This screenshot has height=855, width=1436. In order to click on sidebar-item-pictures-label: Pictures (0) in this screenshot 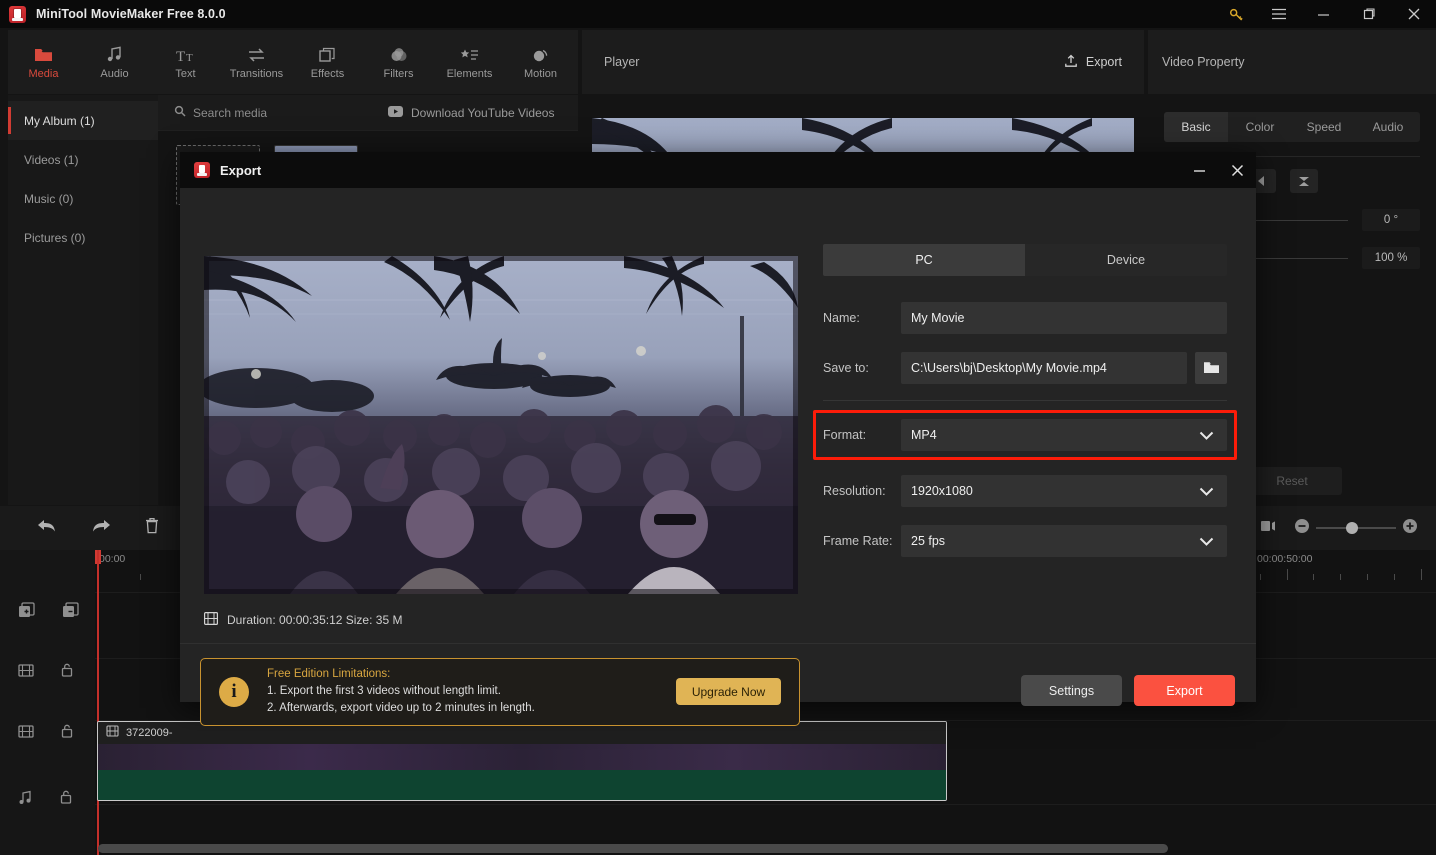, I will do `click(55, 237)`.